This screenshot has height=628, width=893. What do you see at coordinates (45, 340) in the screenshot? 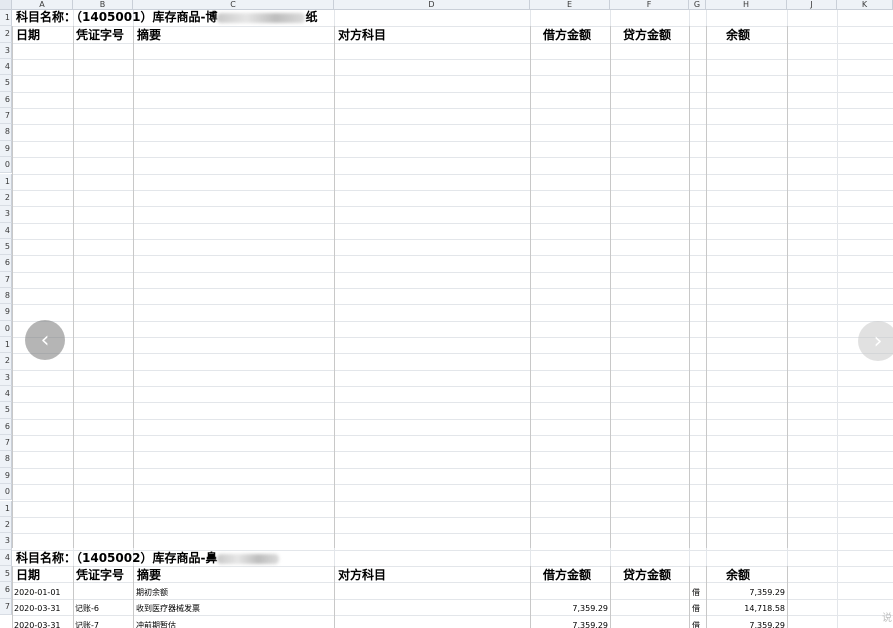
I see `prev-page-button: ‹` at bounding box center [45, 340].